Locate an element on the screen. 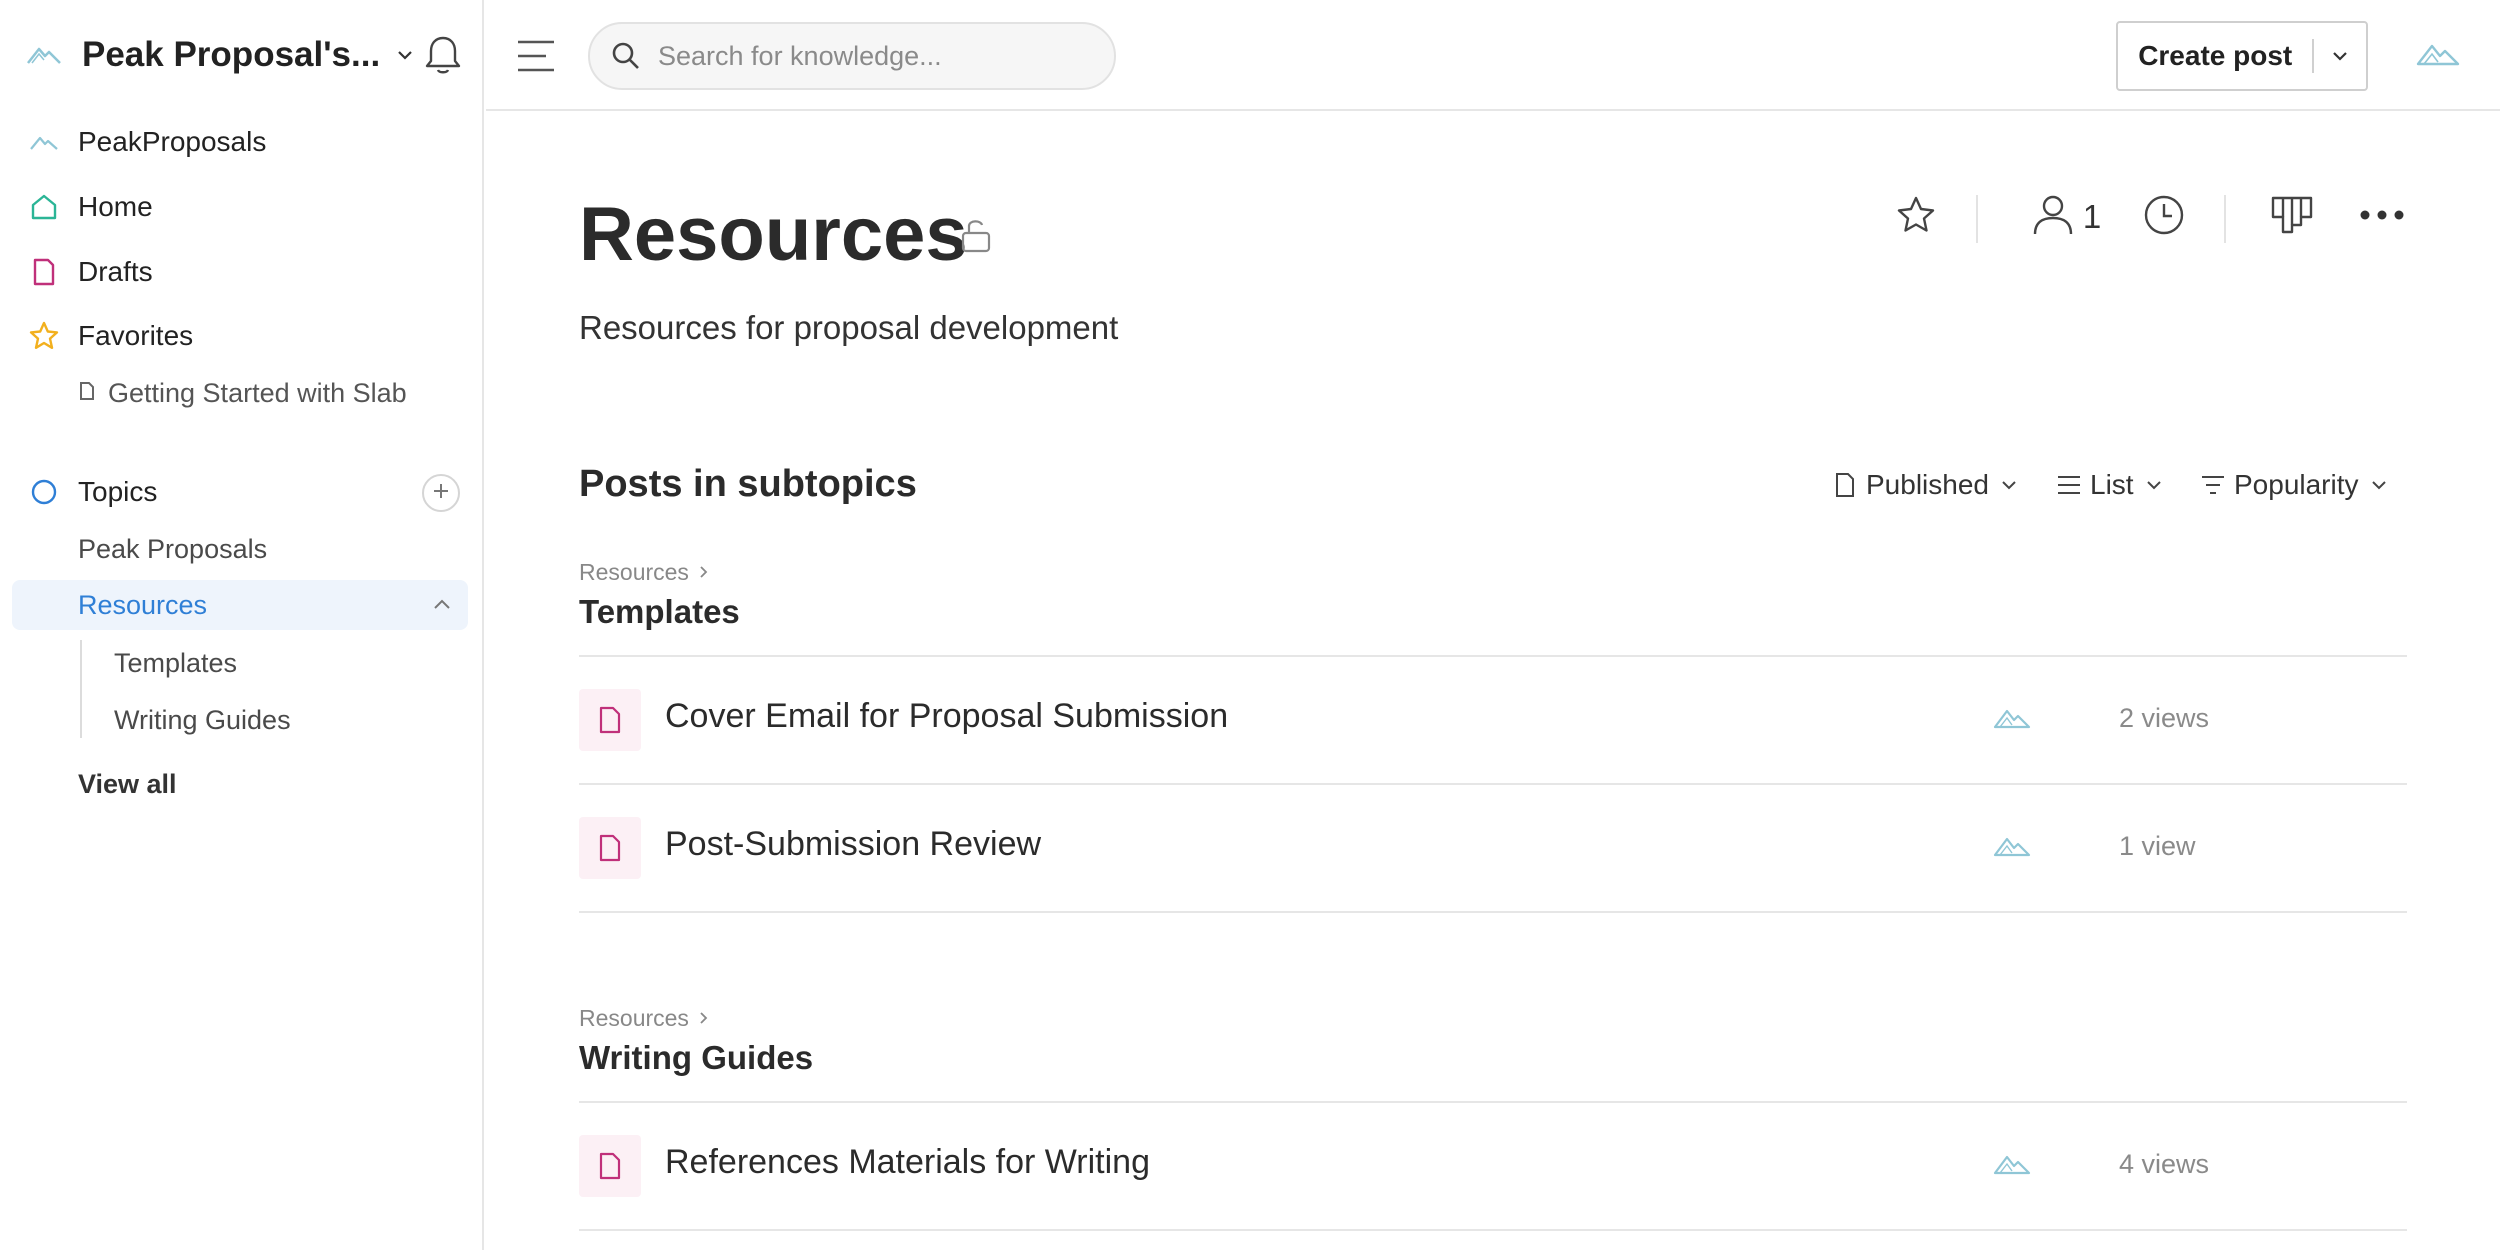  status-filter-label: Published is located at coordinates (1927, 484).